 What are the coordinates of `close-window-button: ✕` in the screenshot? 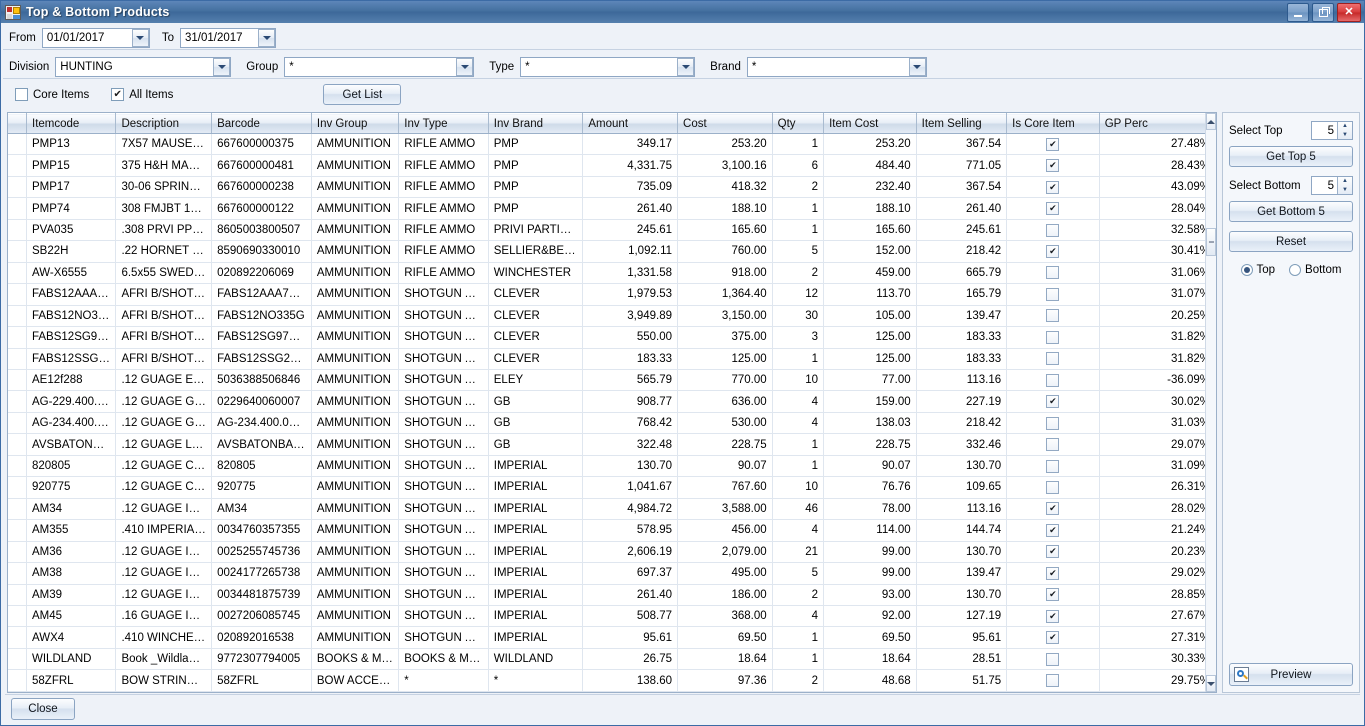 It's located at (1349, 12).